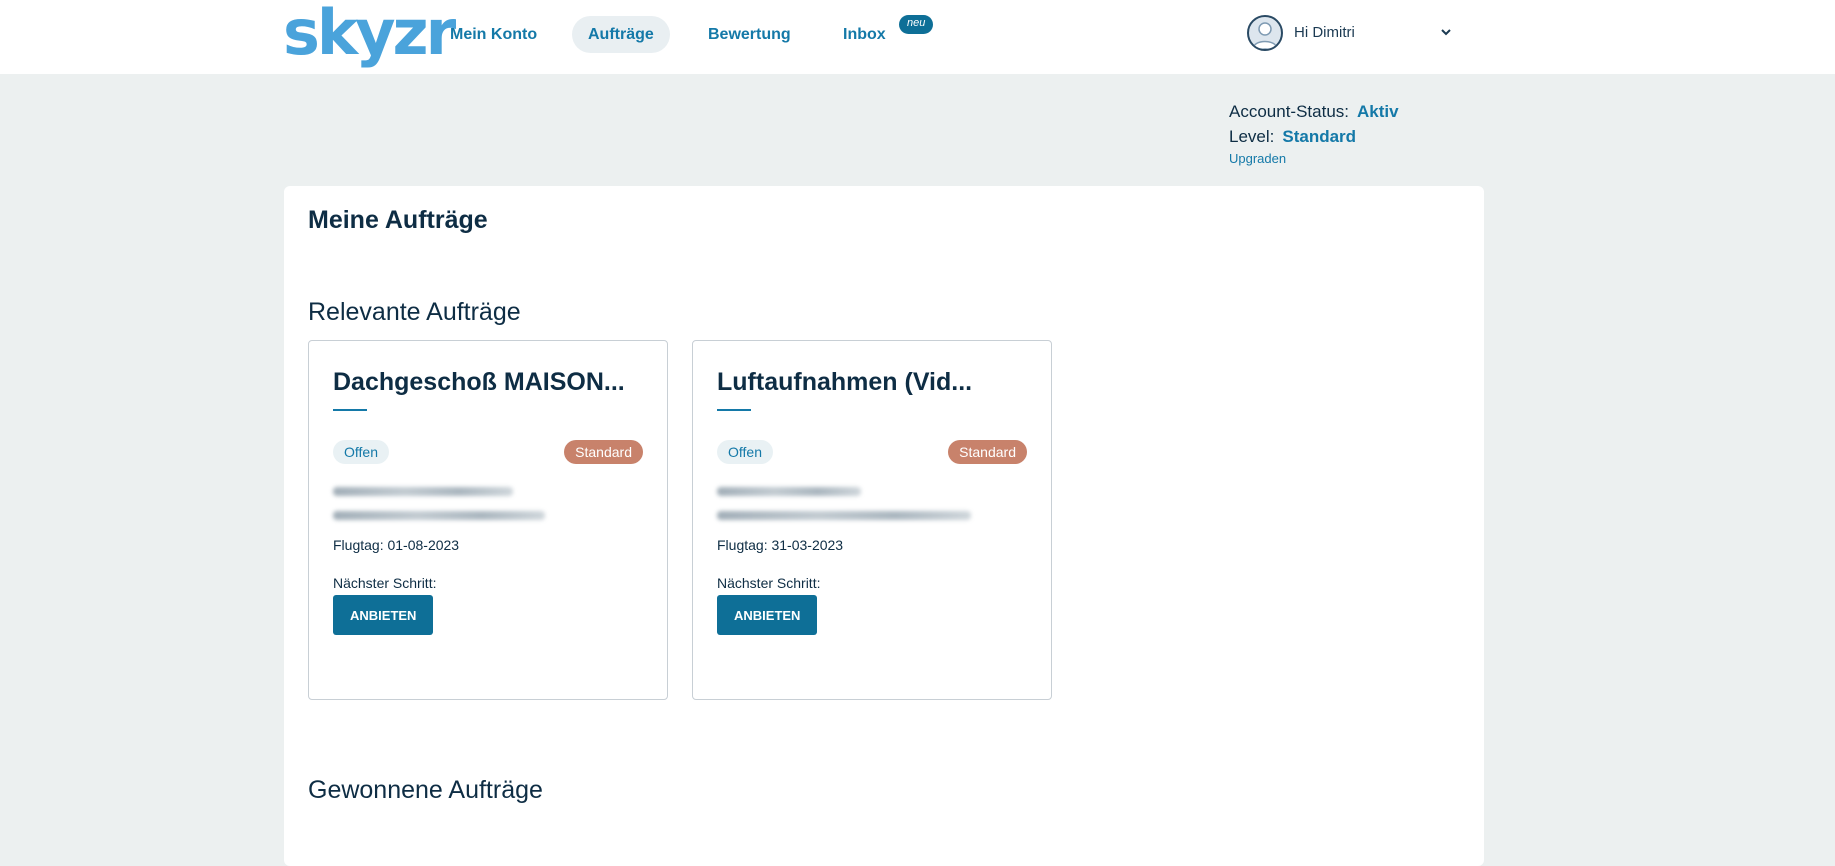 Image resolution: width=1835 pixels, height=866 pixels. I want to click on nav-mein-konto: Mein Konto, so click(493, 34).